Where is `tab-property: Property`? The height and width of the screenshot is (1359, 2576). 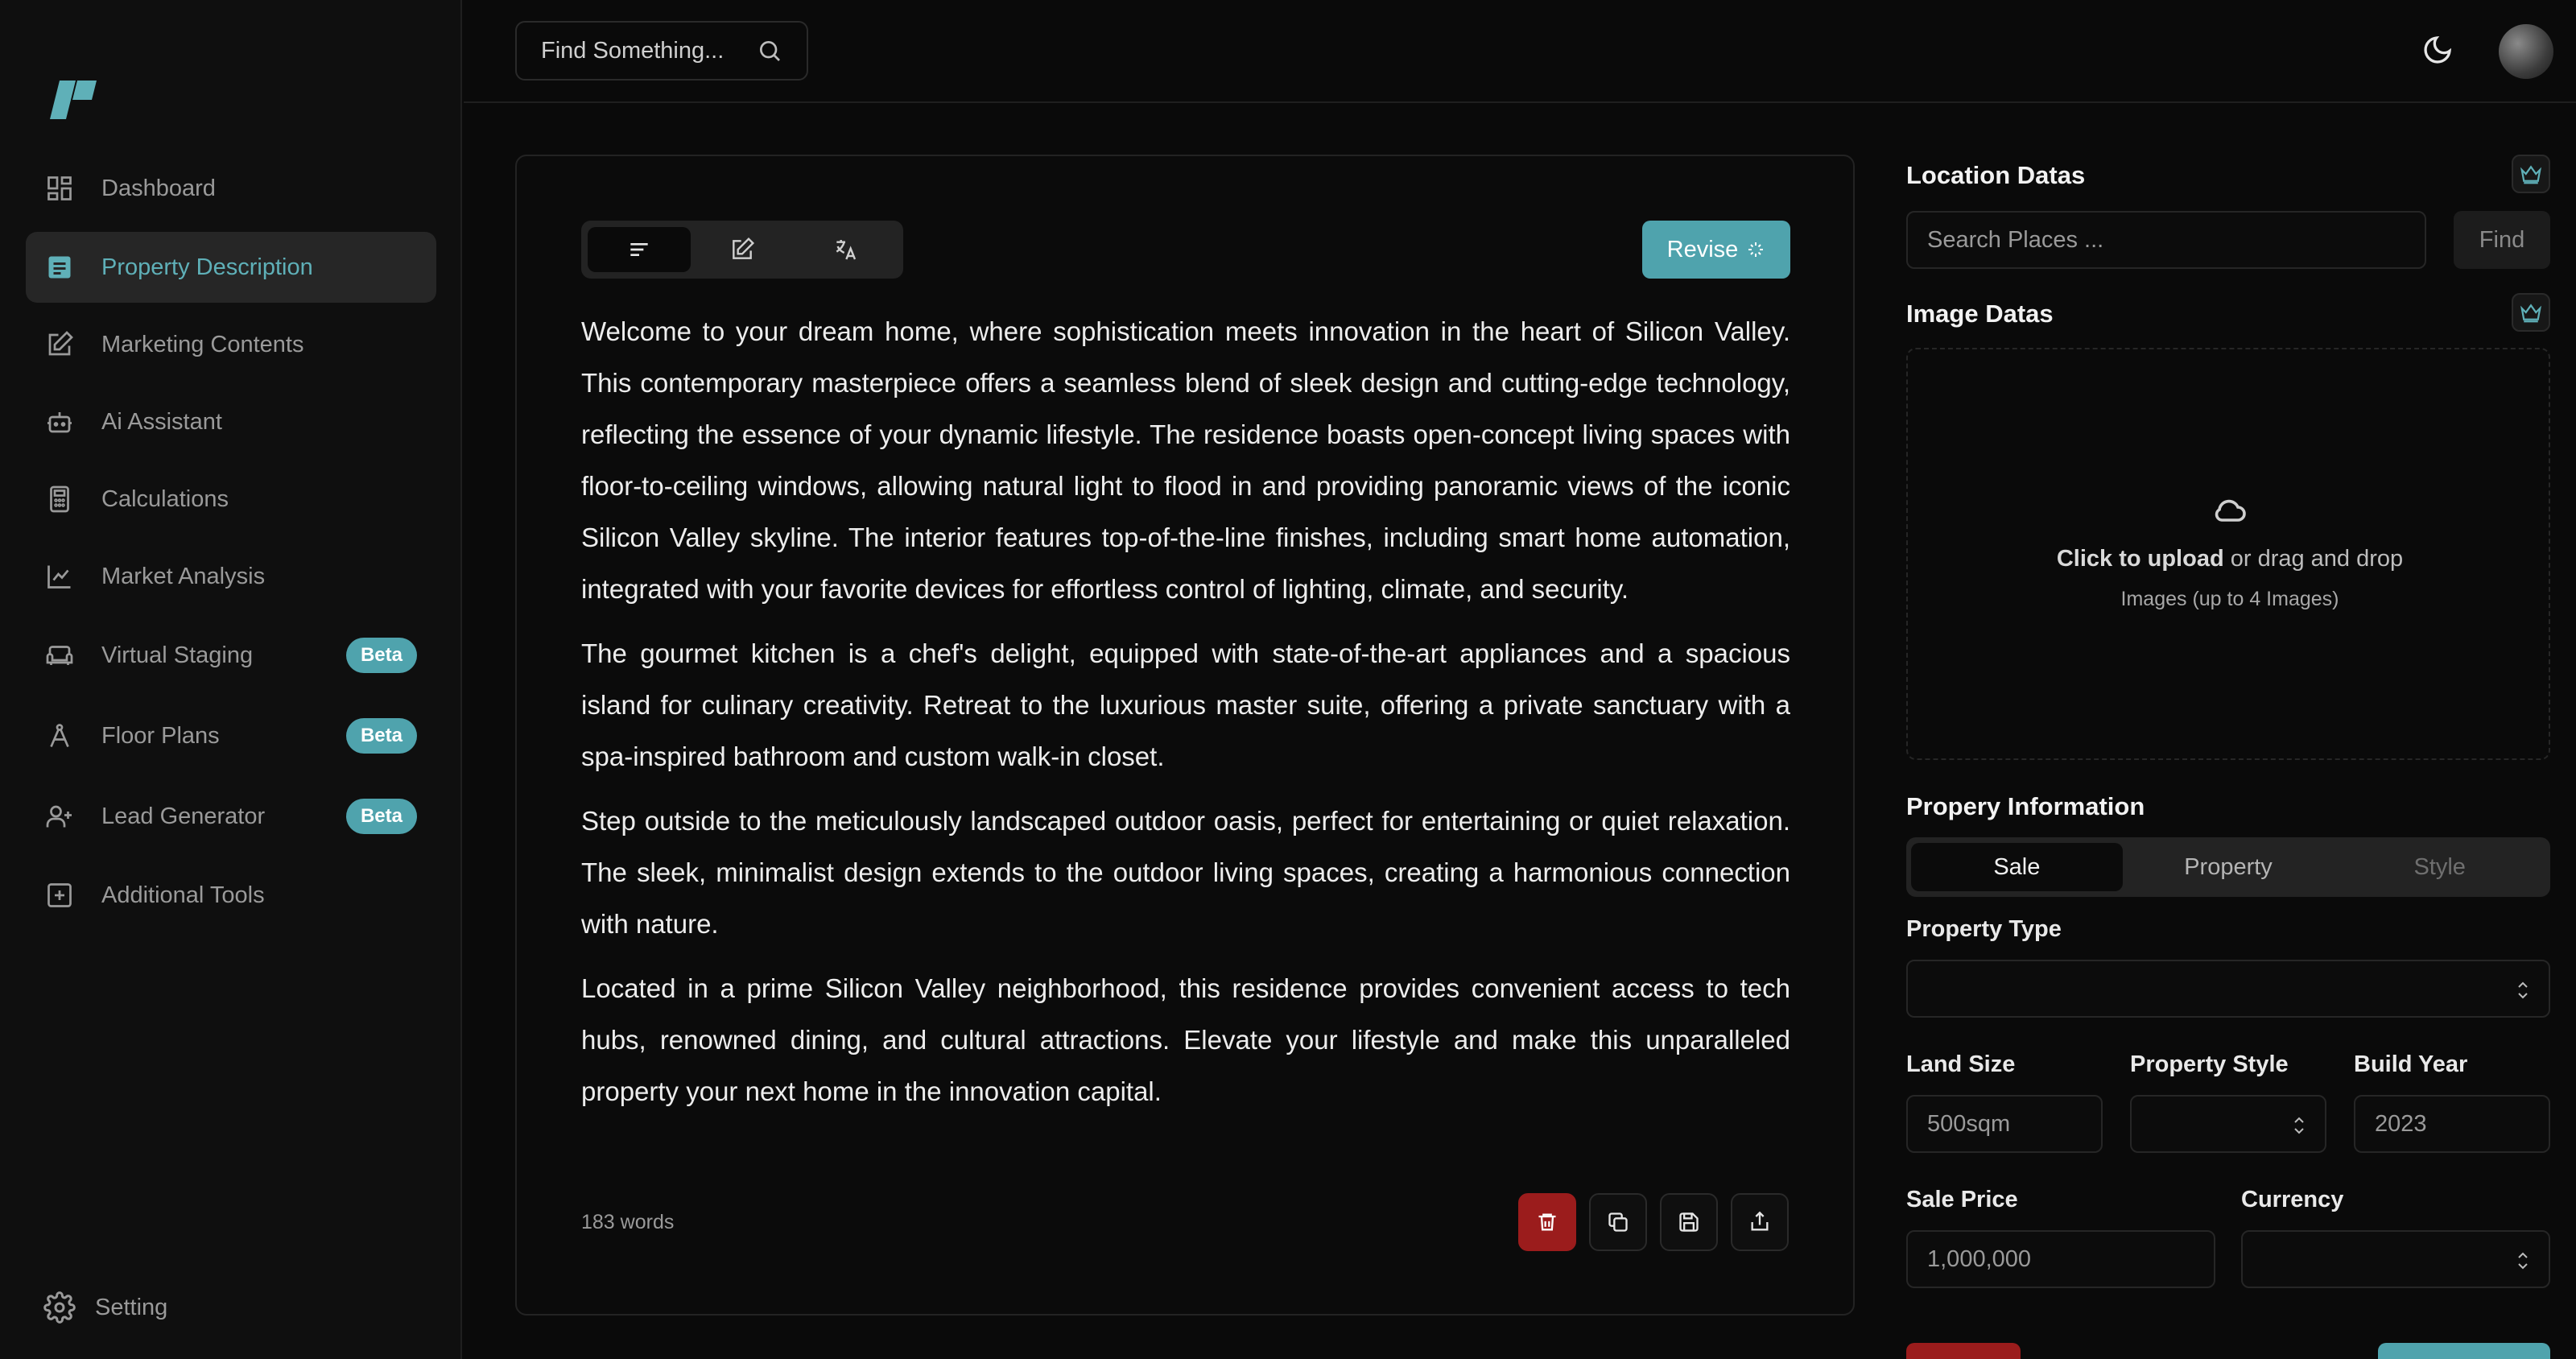
tab-property: Property is located at coordinates (2228, 867).